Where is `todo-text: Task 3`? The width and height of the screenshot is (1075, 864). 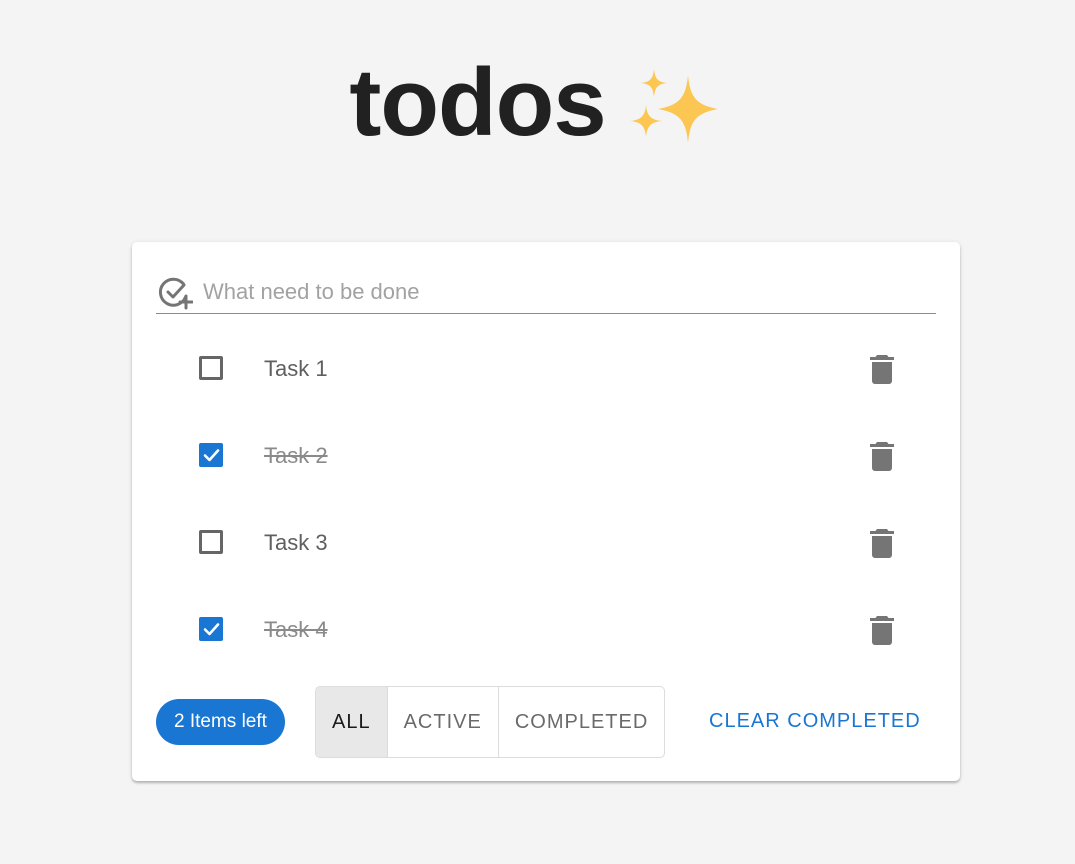
todo-text: Task 3 is located at coordinates (296, 542).